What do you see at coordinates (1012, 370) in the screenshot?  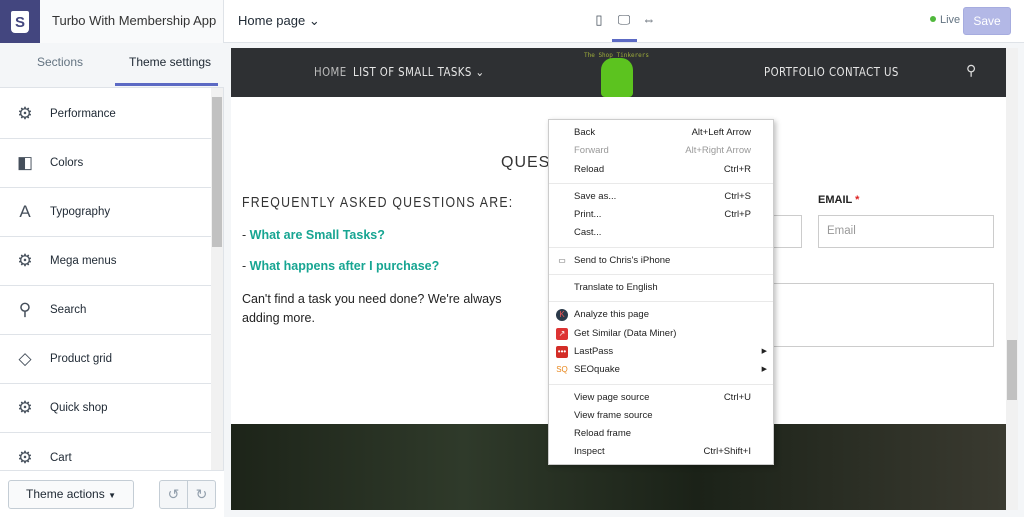 I see `preview-scrollbar-thumb` at bounding box center [1012, 370].